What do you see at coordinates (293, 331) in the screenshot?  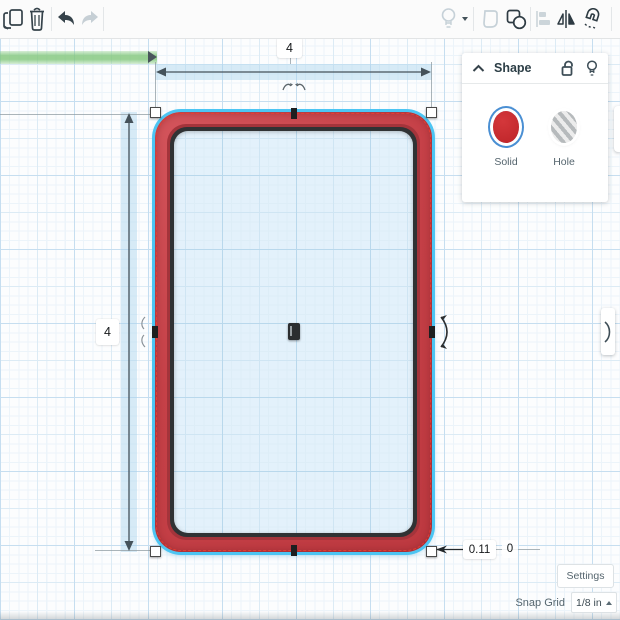 I see `raise-lower-handle` at bounding box center [293, 331].